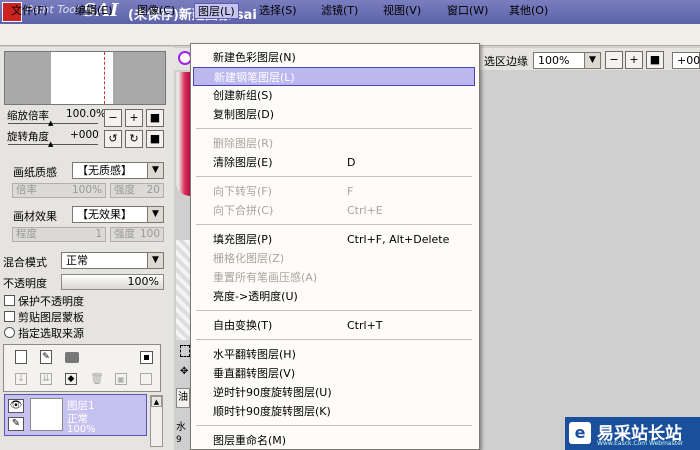  I want to click on paper-texture-combo: 【无质感】 ▼, so click(118, 170).